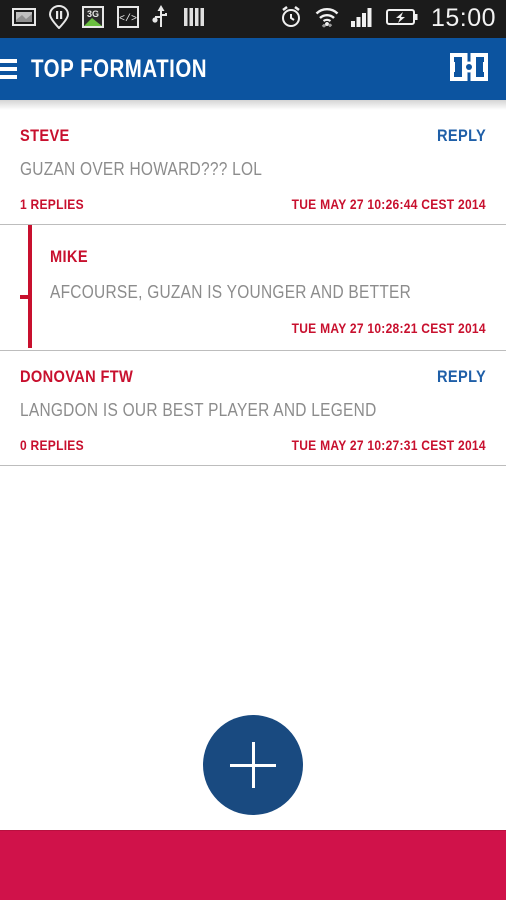 The height and width of the screenshot is (900, 506). What do you see at coordinates (253, 136) in the screenshot?
I see `post-header: STEVE REPLY` at bounding box center [253, 136].